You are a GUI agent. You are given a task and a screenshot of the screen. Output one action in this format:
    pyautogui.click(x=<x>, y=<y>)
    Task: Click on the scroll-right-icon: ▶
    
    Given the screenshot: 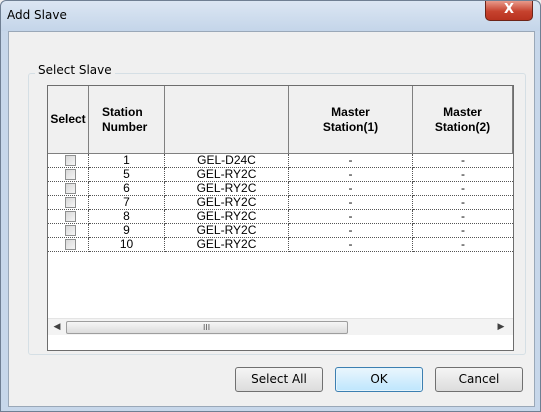 What is the action you would take?
    pyautogui.click(x=501, y=327)
    